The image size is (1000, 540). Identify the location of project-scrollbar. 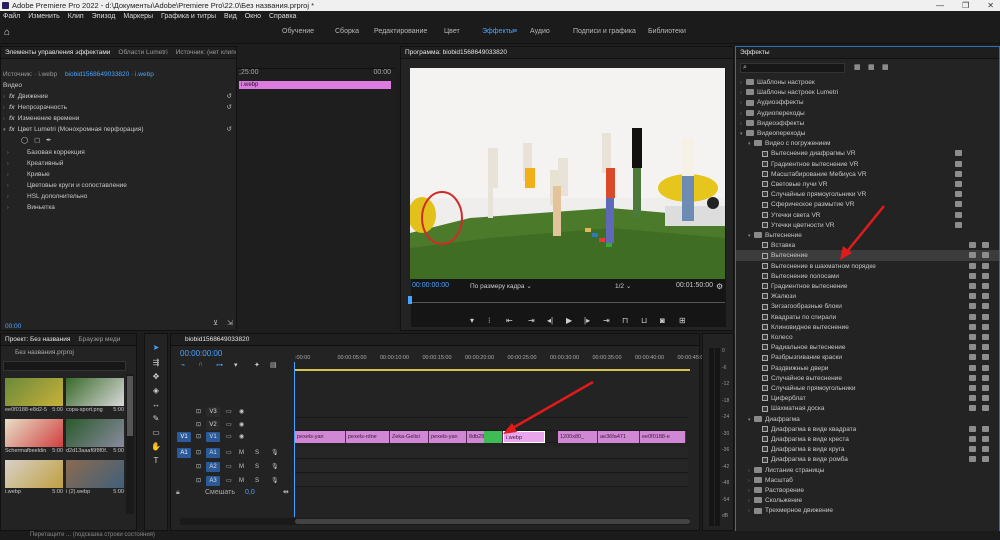
(130, 444).